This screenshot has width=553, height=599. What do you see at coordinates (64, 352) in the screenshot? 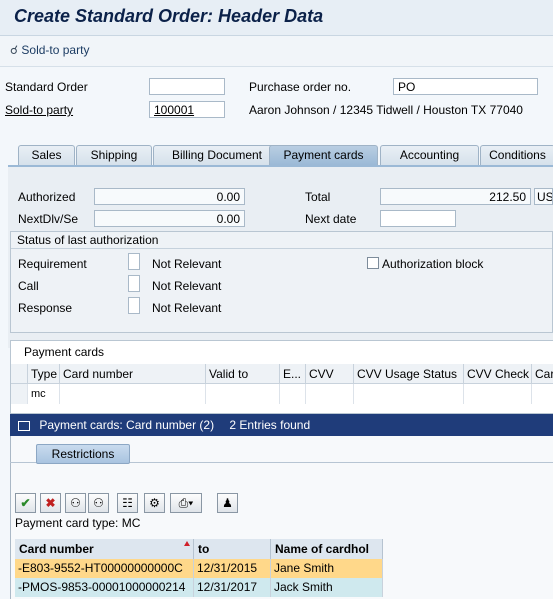
I see `table-caption: Payment cards` at bounding box center [64, 352].